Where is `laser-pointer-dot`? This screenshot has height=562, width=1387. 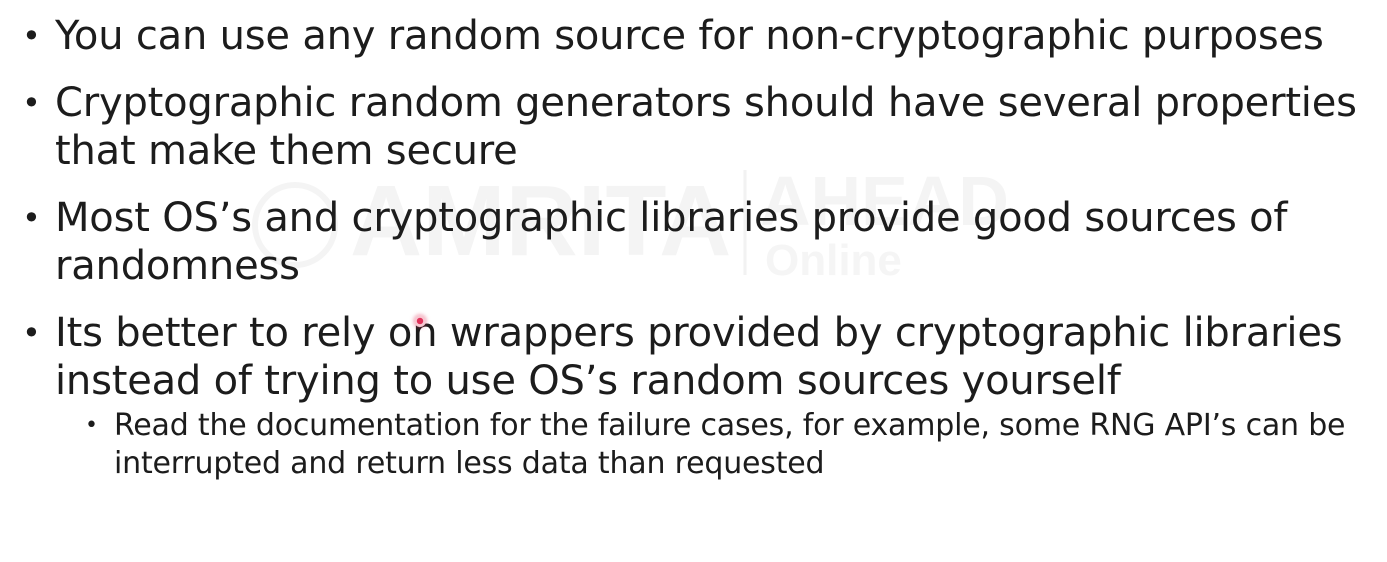
laser-pointer-dot is located at coordinates (420, 321).